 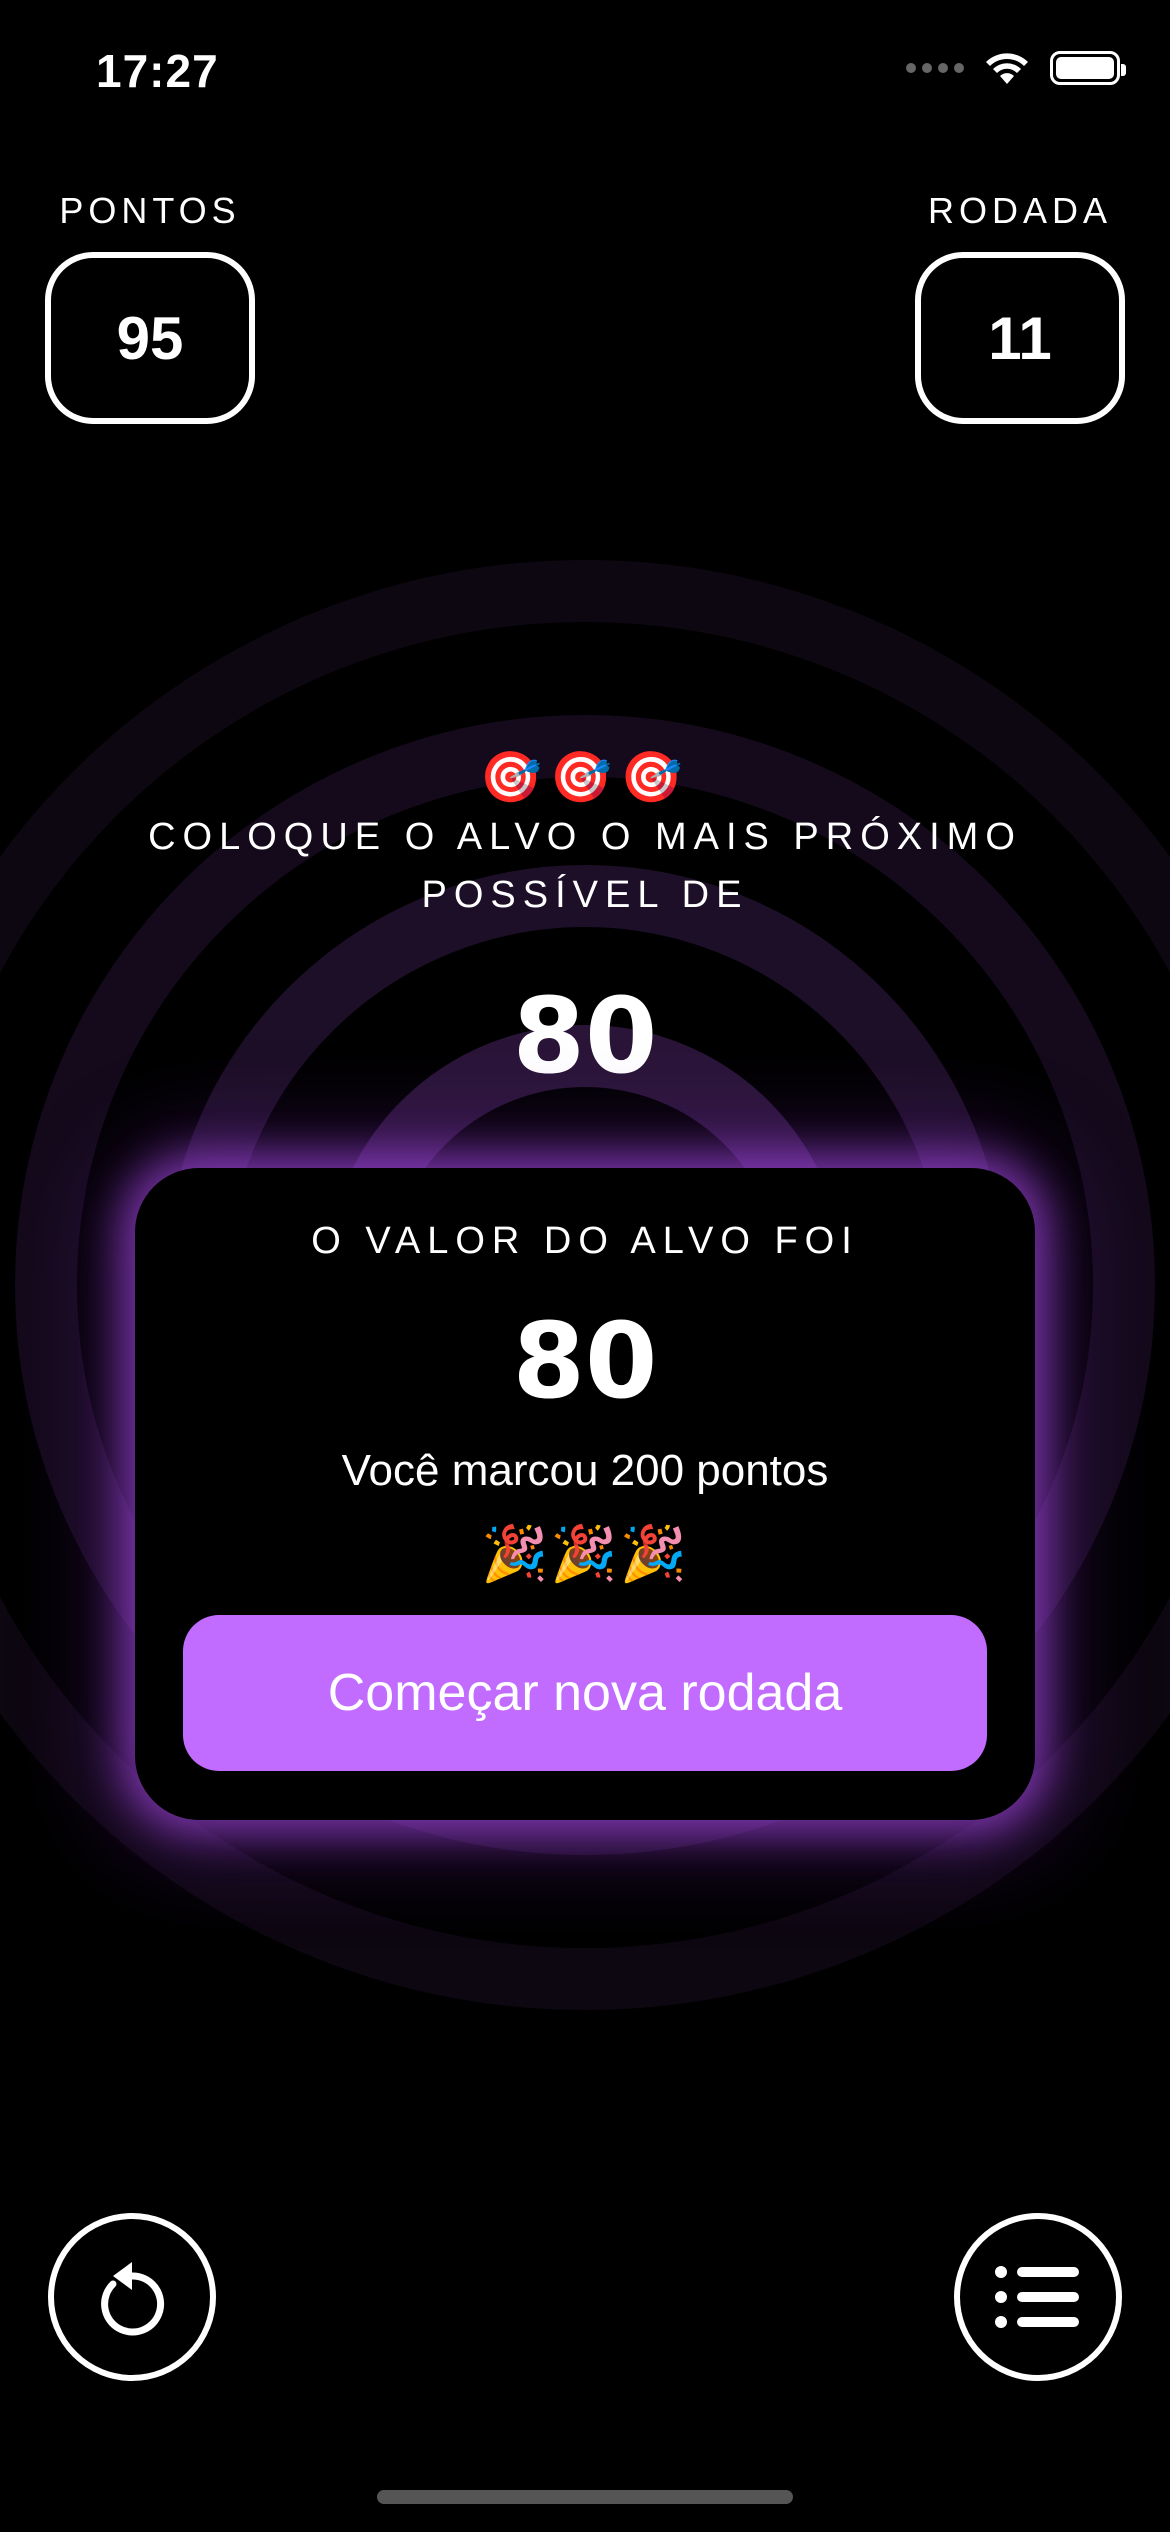 What do you see at coordinates (585, 1241) in the screenshot?
I see `result-title: O VALOR DO ALVO FOI` at bounding box center [585, 1241].